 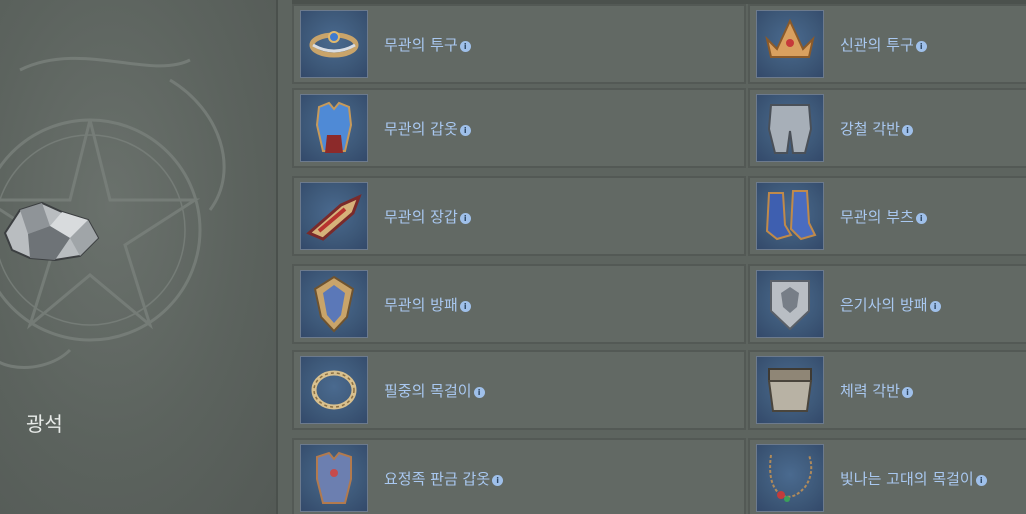 I want to click on circlet-helmet-icon, so click(x=334, y=44).